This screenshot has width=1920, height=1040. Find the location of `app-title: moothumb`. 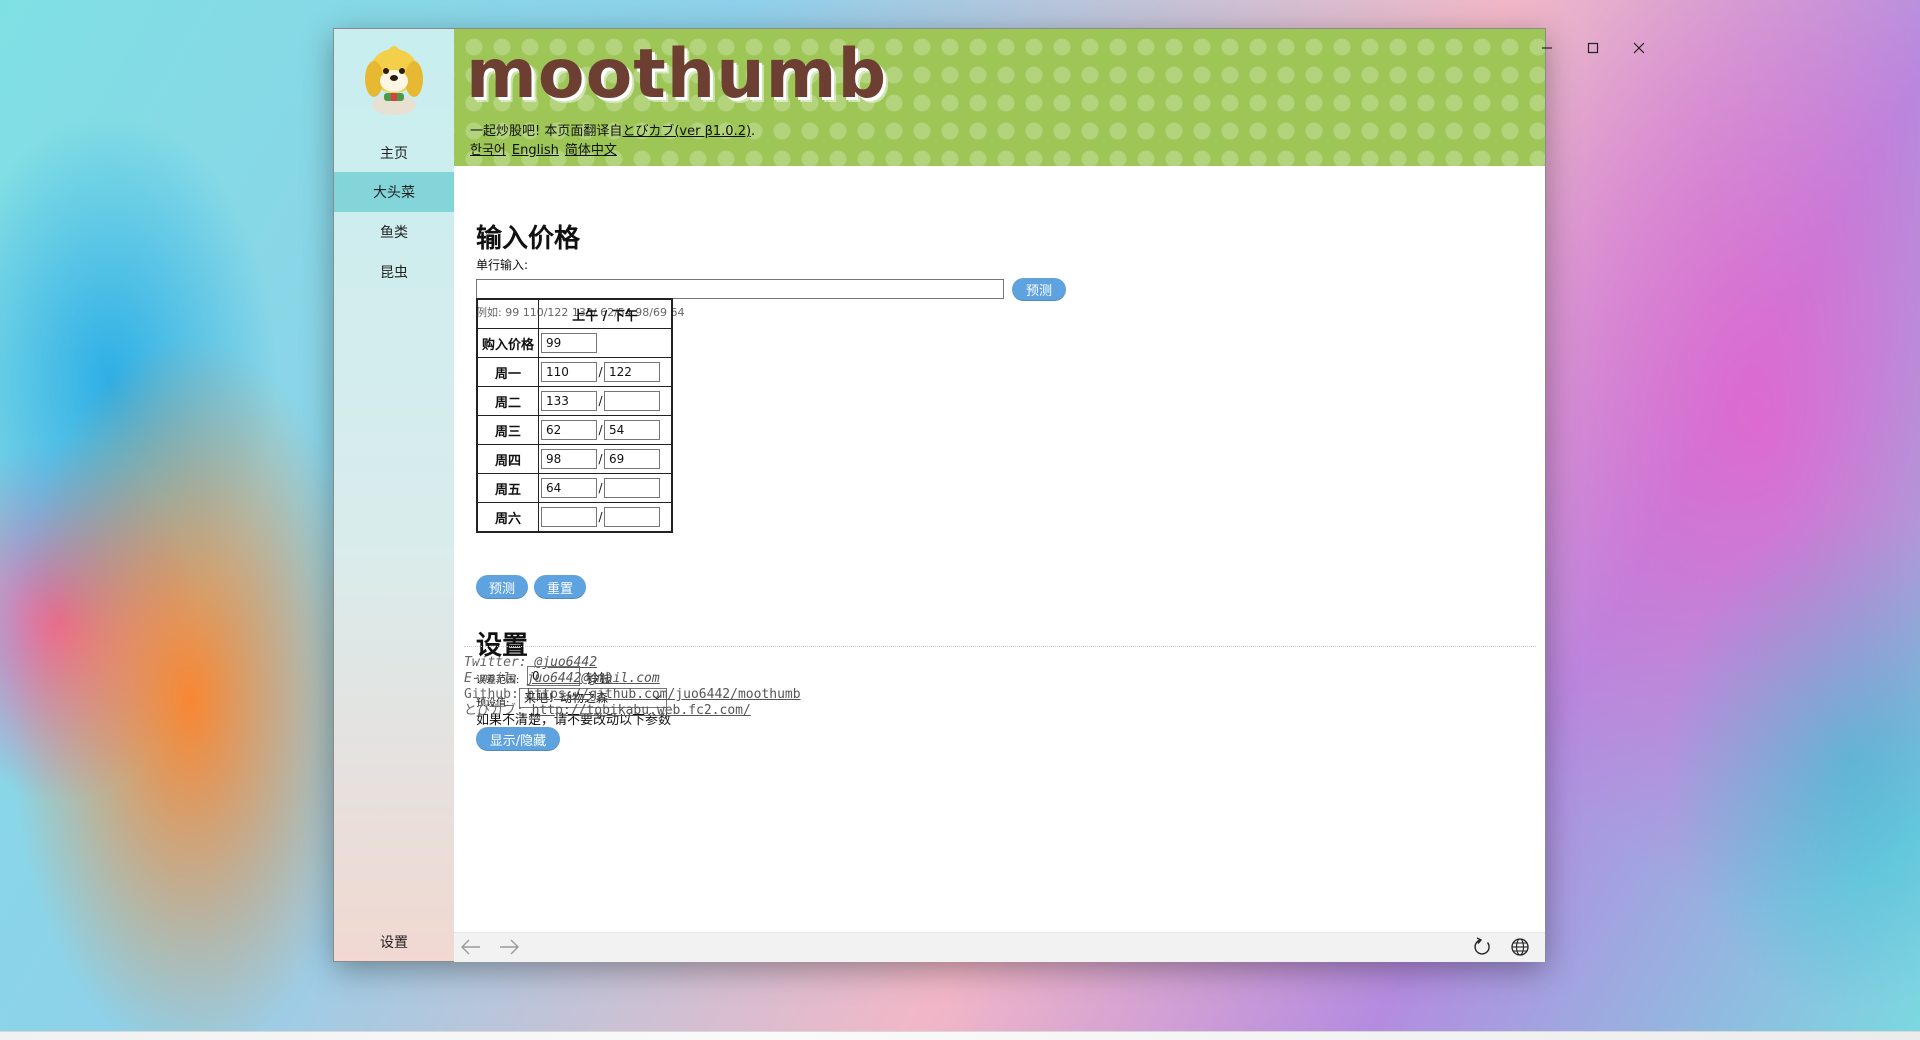

app-title: moothumb is located at coordinates (677, 74).